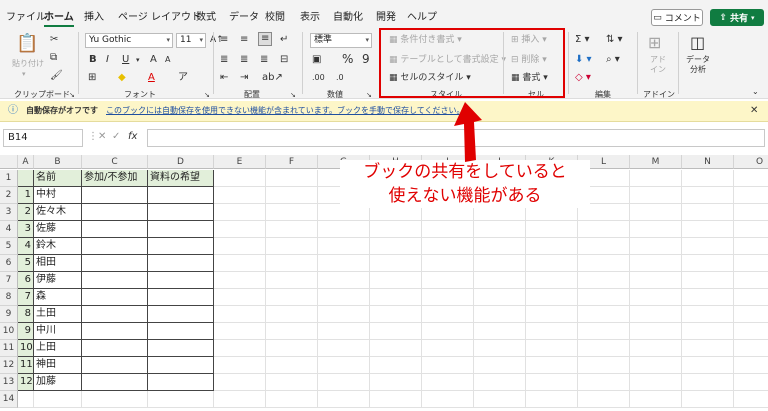 This screenshot has width=768, height=411. I want to click on increase-indent-icon: ⇥, so click(244, 78).